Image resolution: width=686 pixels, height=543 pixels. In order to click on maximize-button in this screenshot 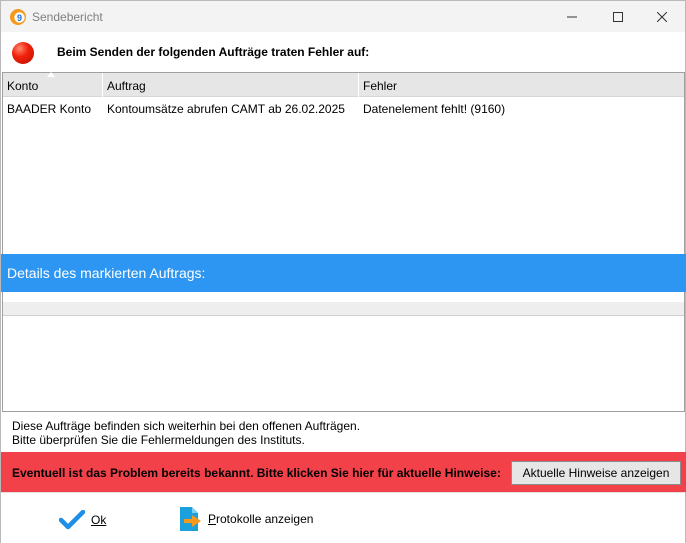, I will do `click(618, 16)`.